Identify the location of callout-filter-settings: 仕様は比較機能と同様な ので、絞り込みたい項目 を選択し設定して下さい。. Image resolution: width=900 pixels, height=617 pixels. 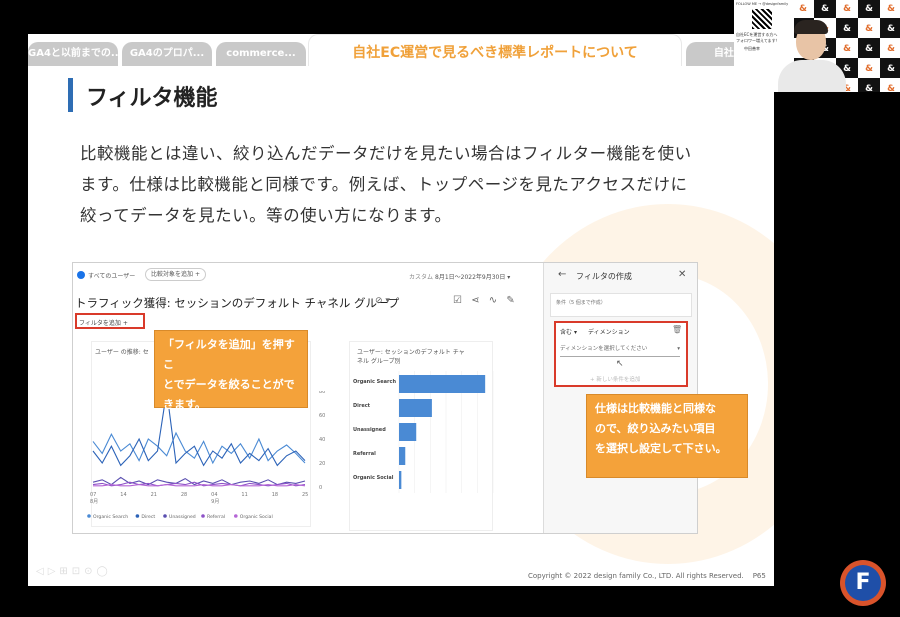
(667, 436).